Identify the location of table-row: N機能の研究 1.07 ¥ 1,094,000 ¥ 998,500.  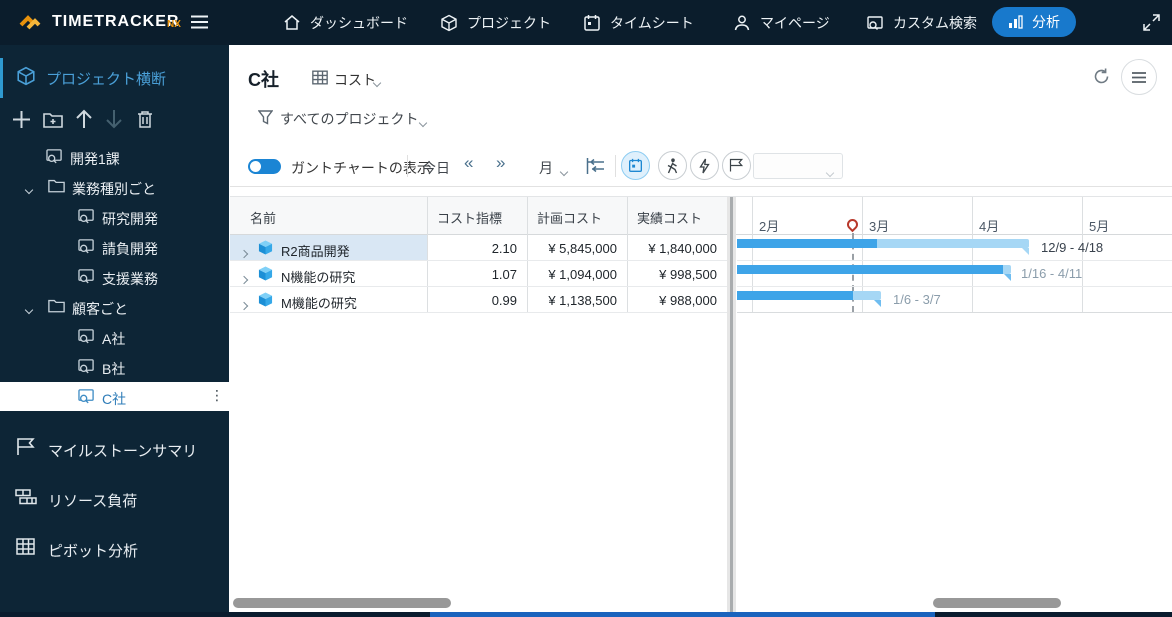
(478, 274).